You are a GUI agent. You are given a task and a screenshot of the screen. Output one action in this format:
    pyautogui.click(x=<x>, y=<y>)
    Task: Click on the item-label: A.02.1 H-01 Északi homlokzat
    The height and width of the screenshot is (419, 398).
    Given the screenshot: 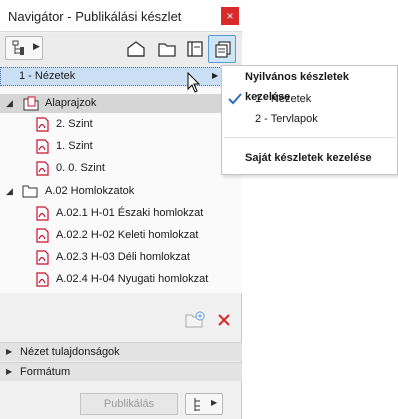 What is the action you would take?
    pyautogui.click(x=130, y=213)
    